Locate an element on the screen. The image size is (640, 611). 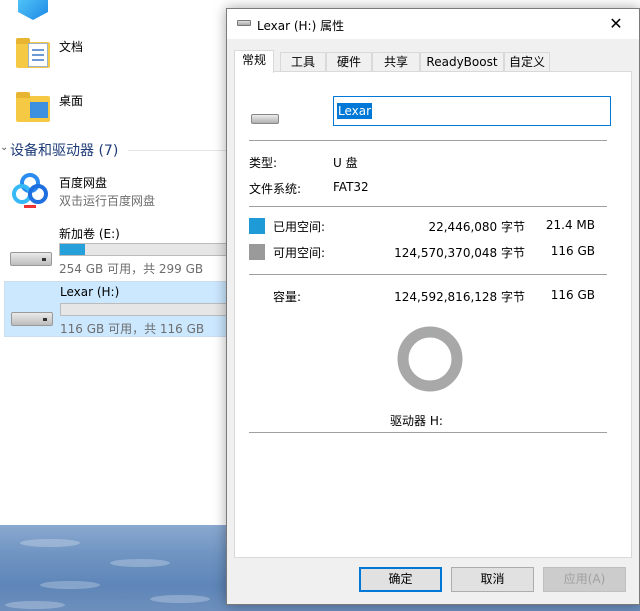
section-title-devices: 设备和驱动器 (7) is located at coordinates (64, 150).